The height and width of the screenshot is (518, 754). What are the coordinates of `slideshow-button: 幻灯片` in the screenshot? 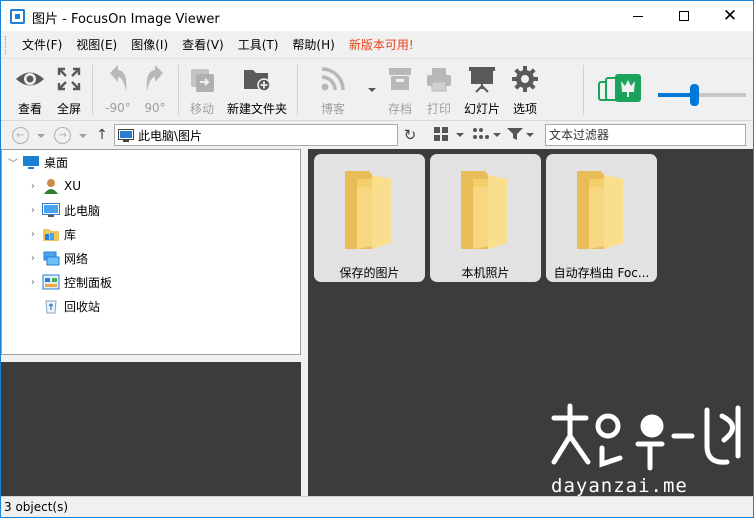 It's located at (482, 90).